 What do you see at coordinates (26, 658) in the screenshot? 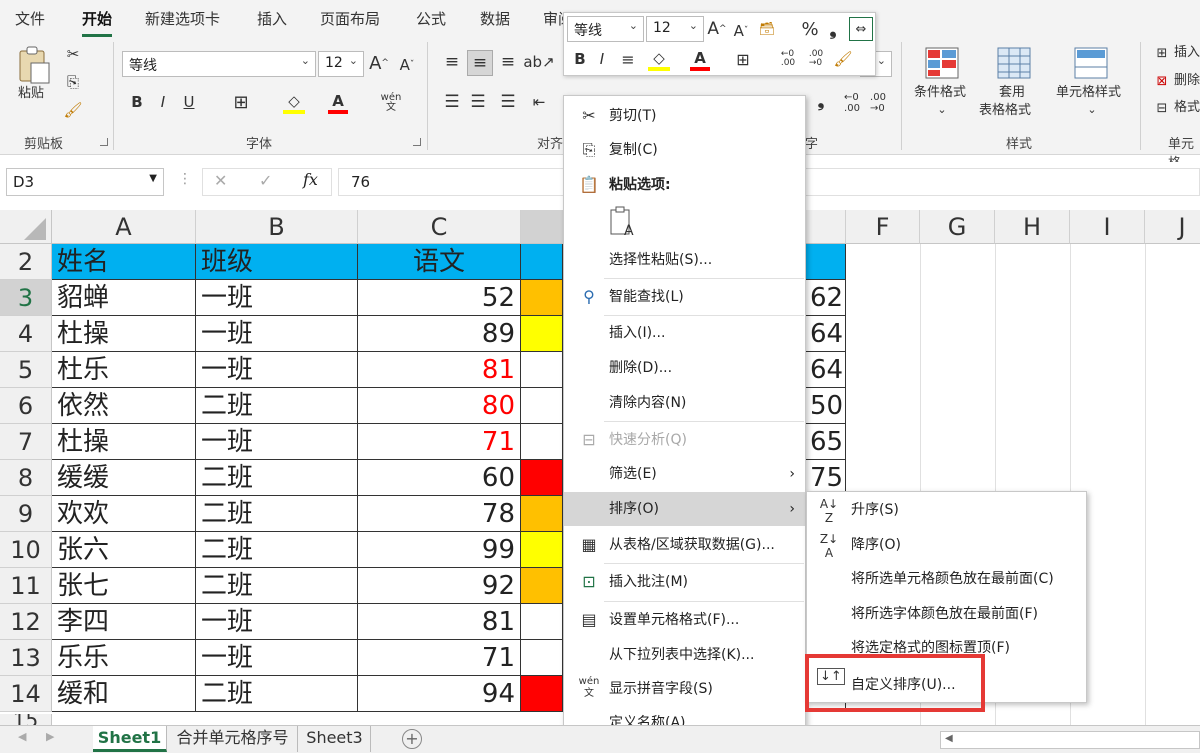
I see `row-header-13: 13` at bounding box center [26, 658].